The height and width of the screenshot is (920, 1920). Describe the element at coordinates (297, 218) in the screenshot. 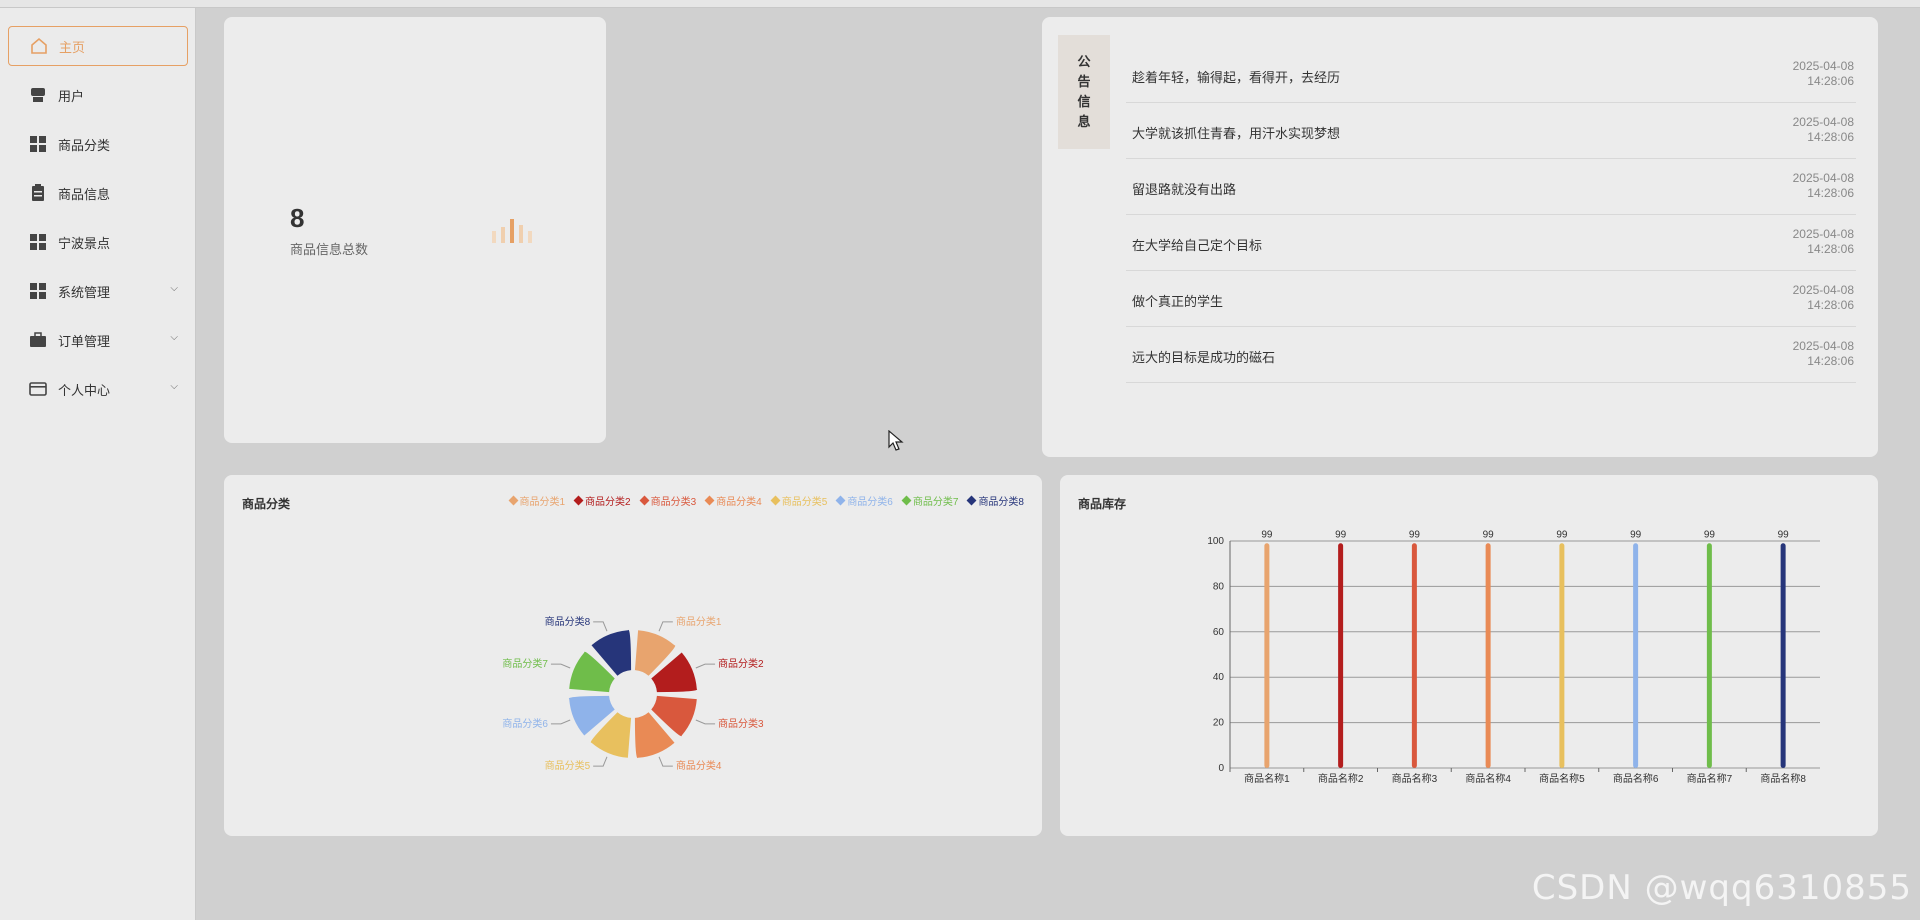

I see `stat-value: 8` at that location.